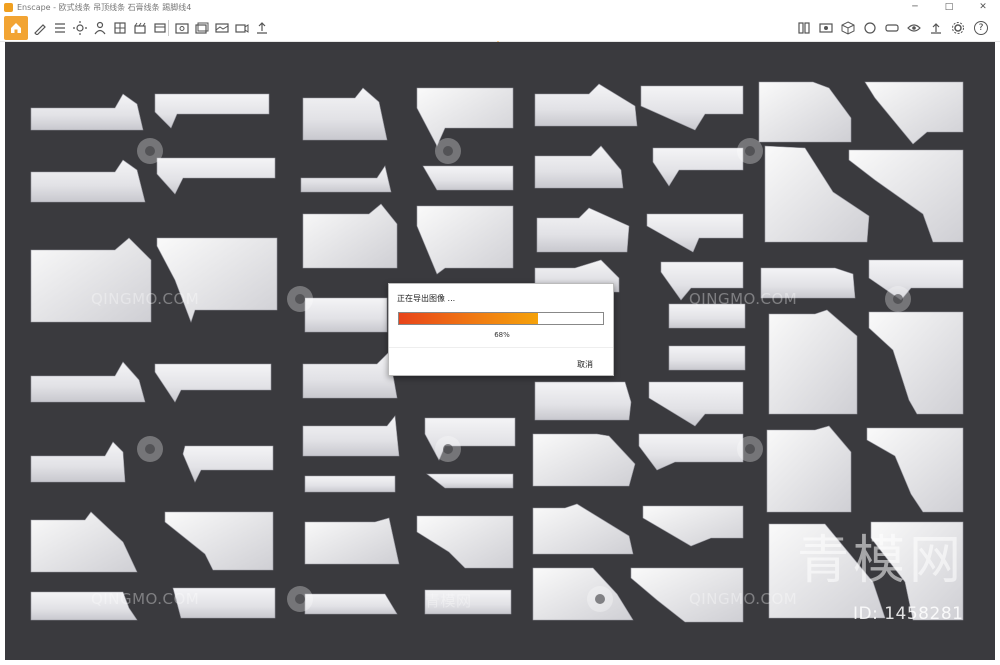 The image size is (1000, 665). I want to click on collapse-chevron-icon, so click(498, 40).